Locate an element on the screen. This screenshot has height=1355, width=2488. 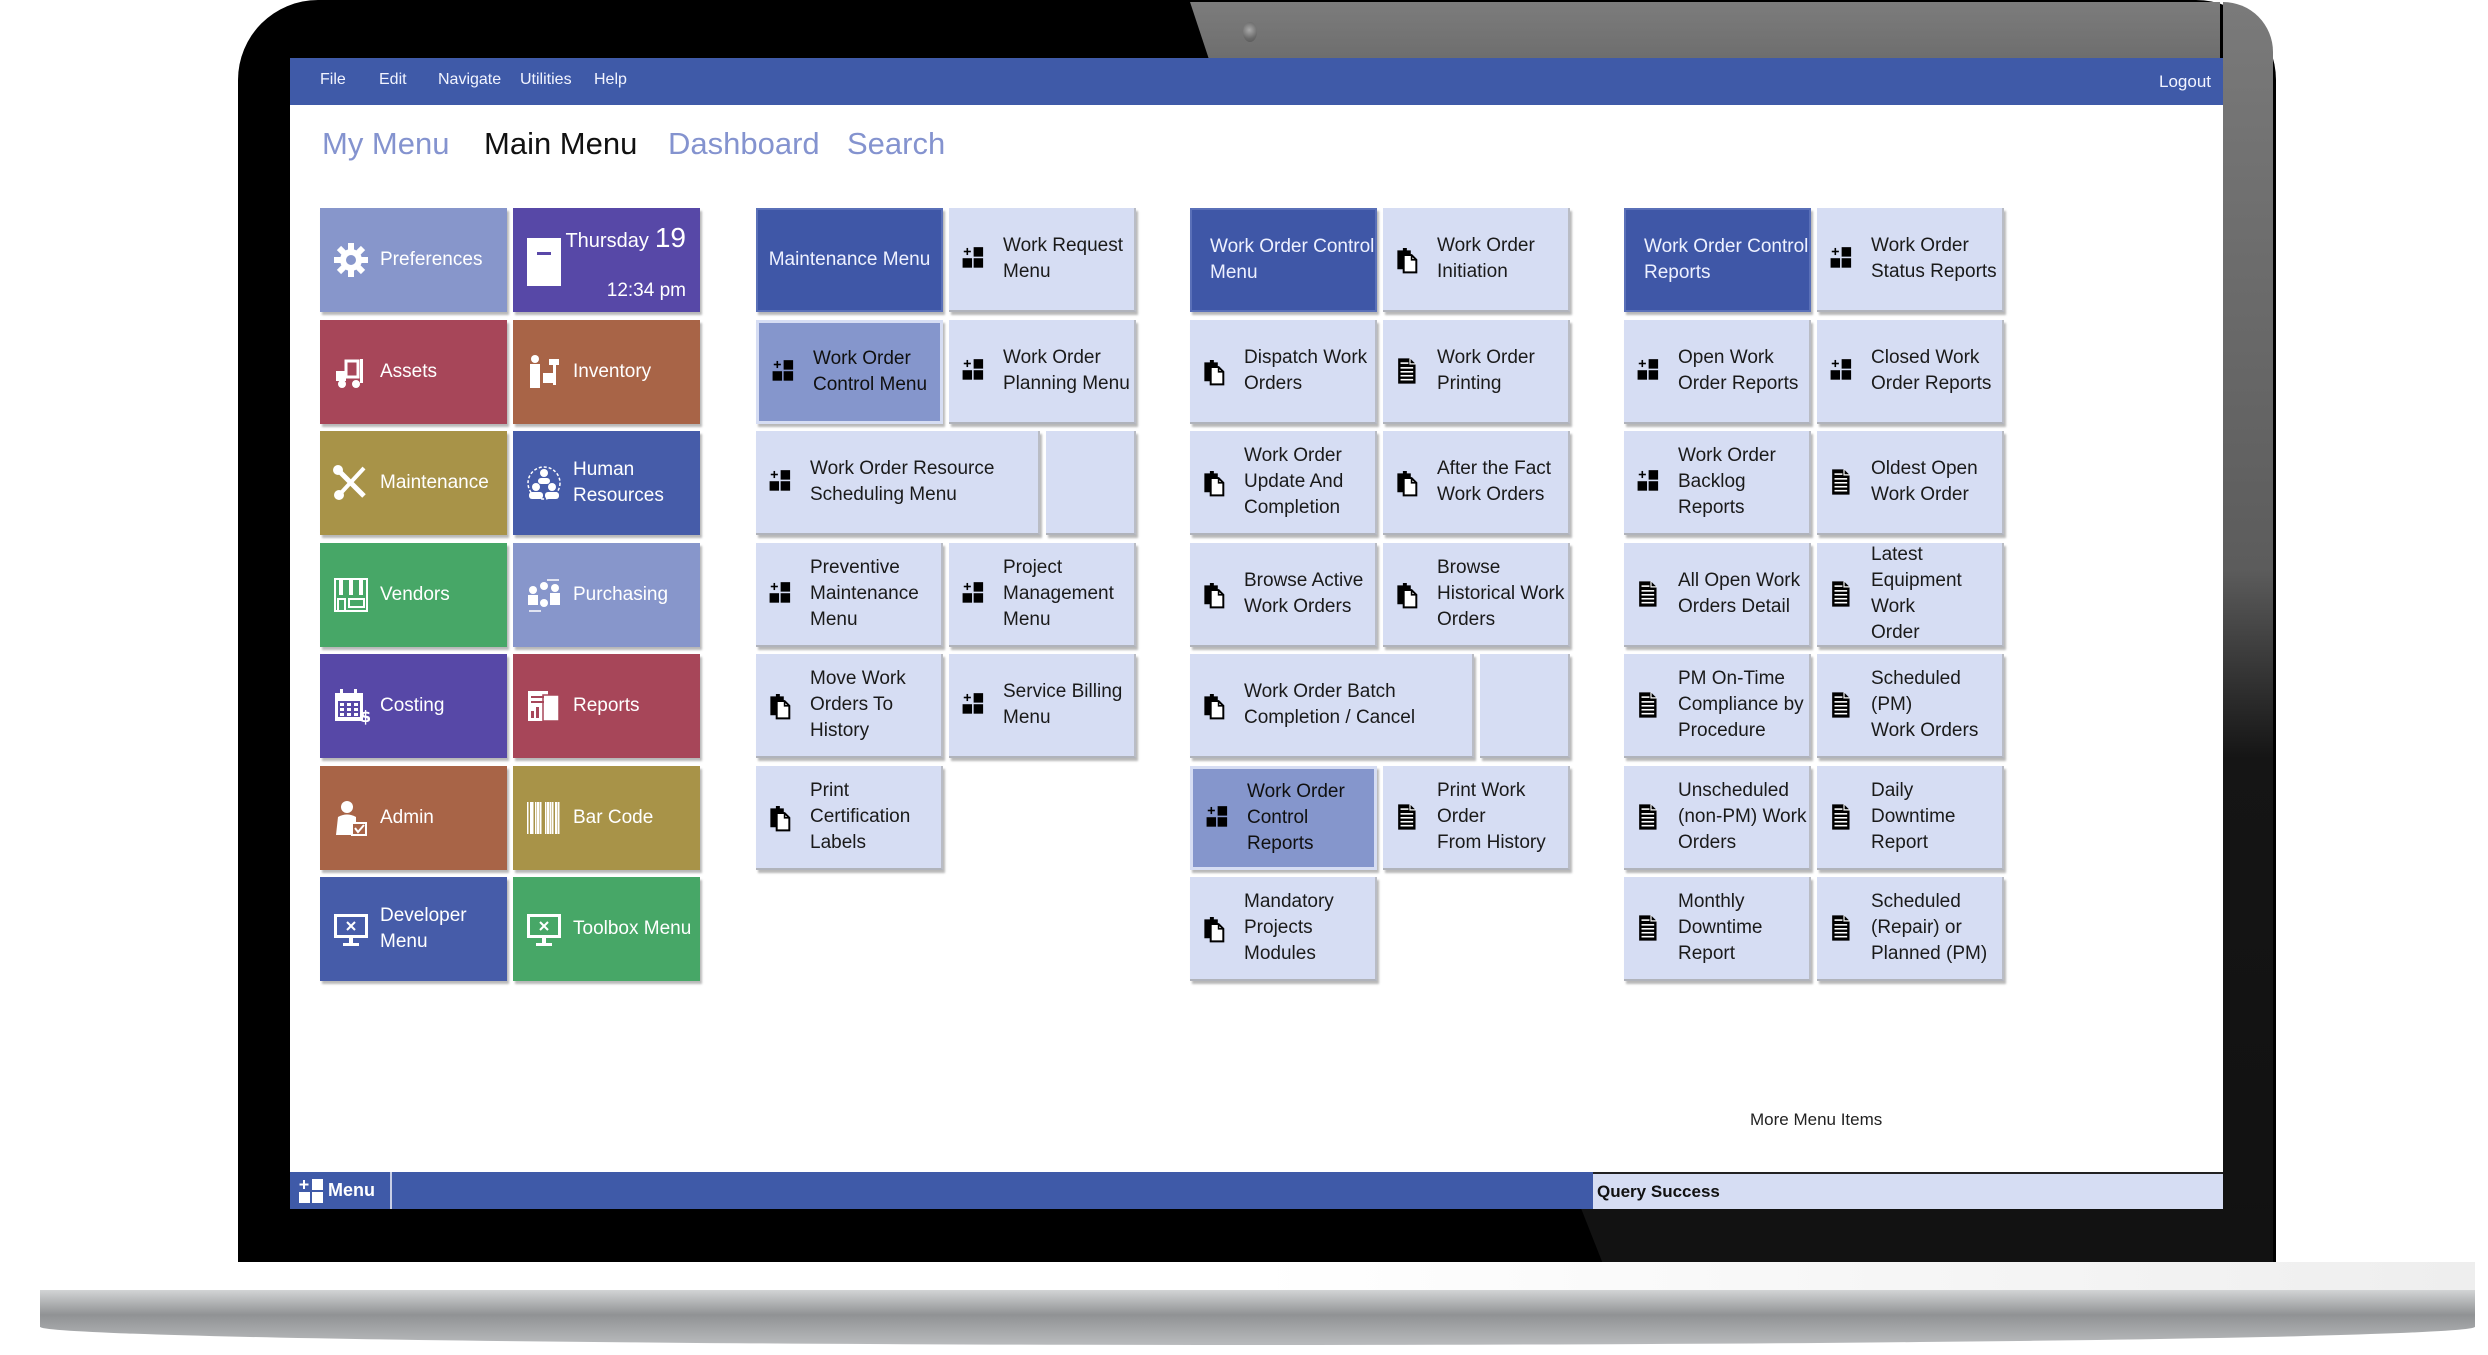
tile-work-order-update-and-completion: Work Order Update And Completion is located at coordinates (1283, 483).